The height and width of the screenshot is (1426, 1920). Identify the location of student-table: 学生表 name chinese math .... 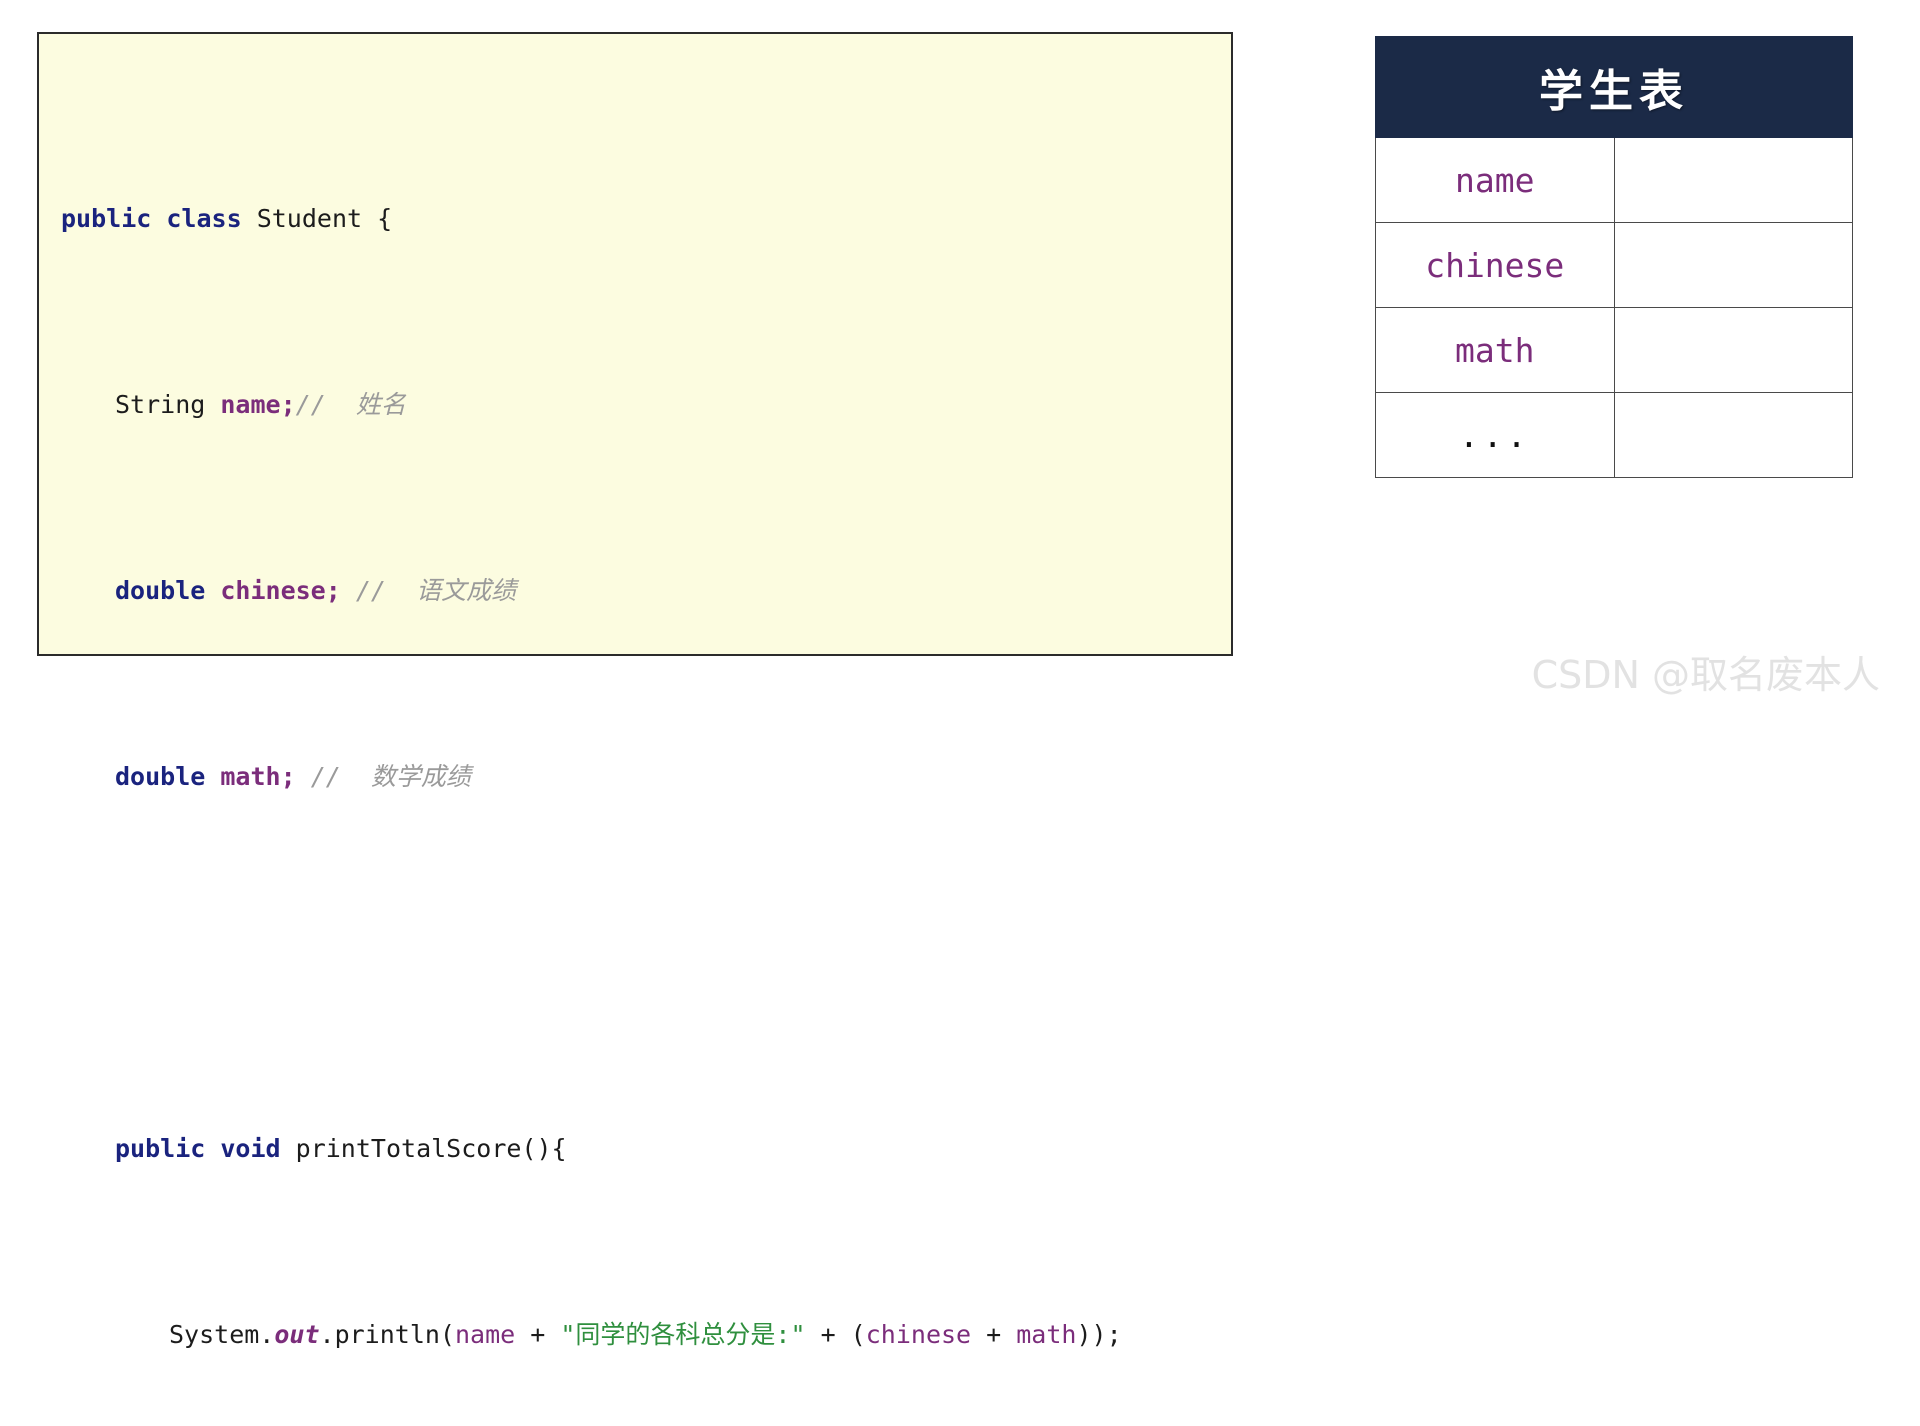
(1614, 257).